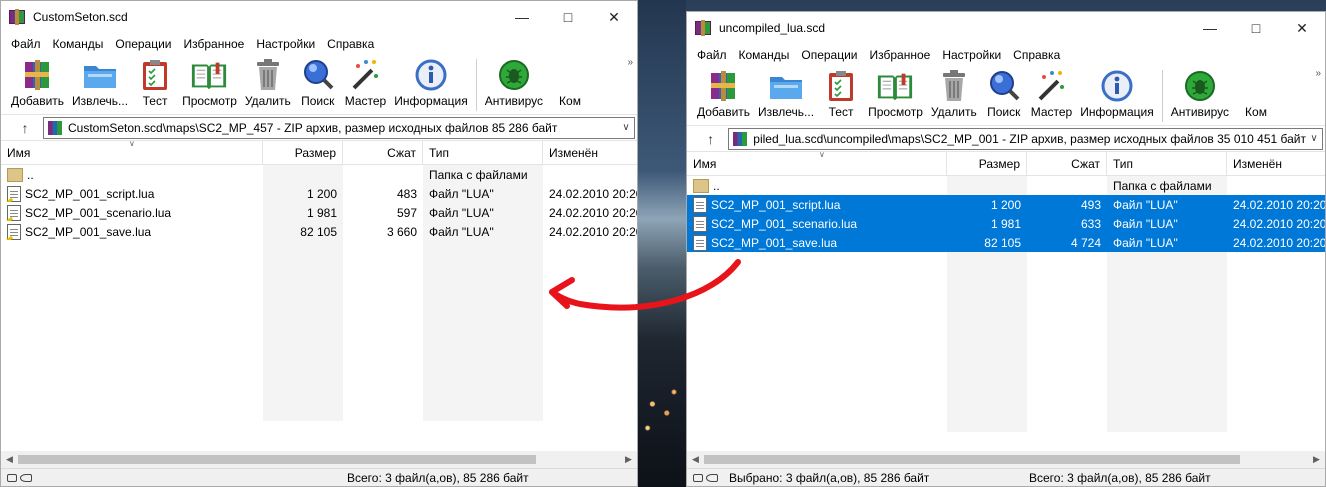 This screenshot has width=1326, height=487. What do you see at coordinates (438, 477) in the screenshot?
I see `status-total: Всего: 3 файл(а,ов), 85 286 байт` at bounding box center [438, 477].